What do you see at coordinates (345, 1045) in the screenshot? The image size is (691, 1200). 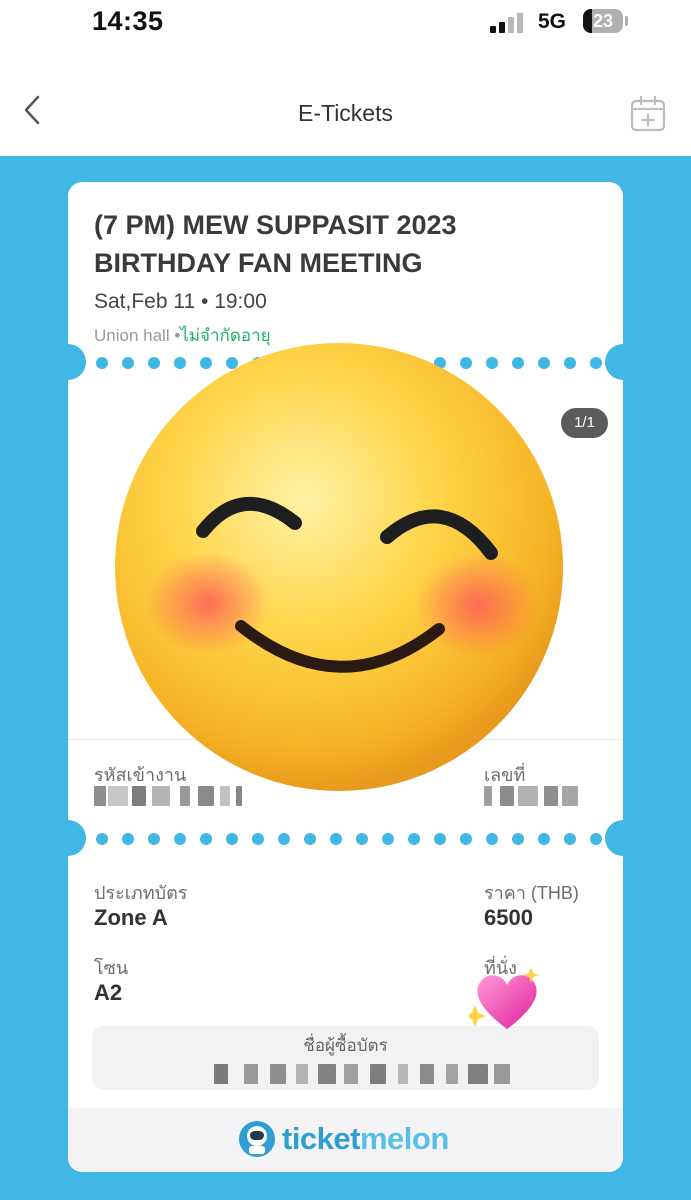 I see `buyer-name-label: ชื่อผู้ซื้อบัตร` at bounding box center [345, 1045].